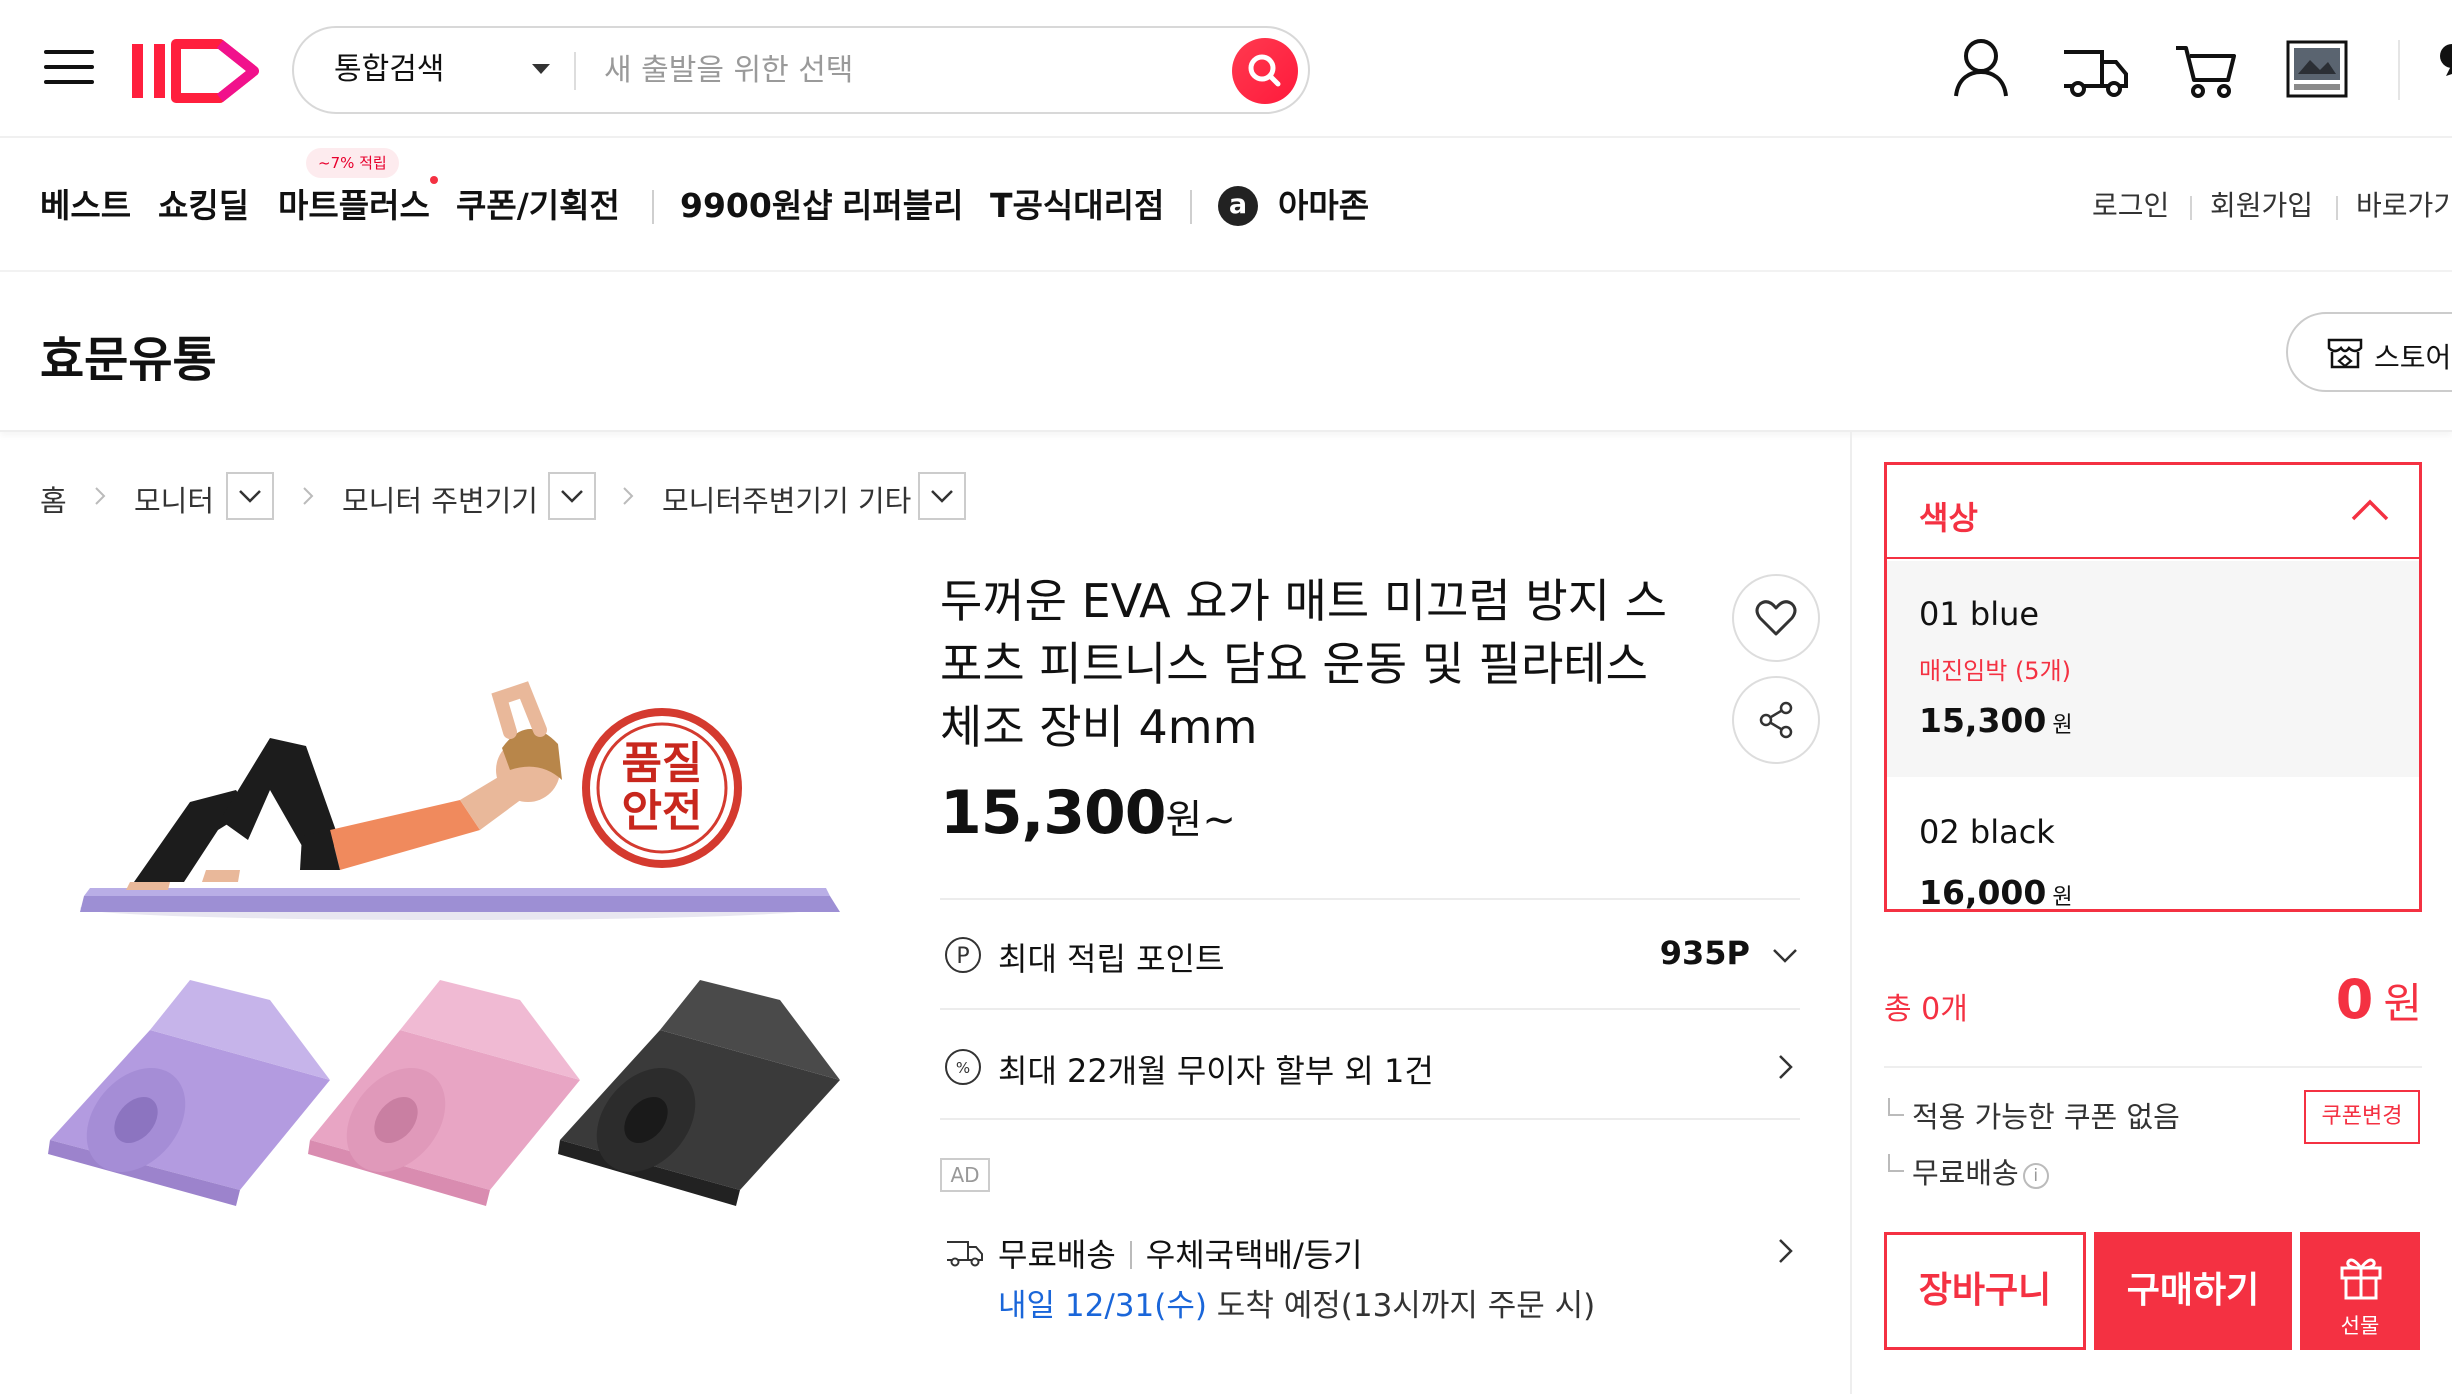  I want to click on option-header: 색상, so click(2153, 512).